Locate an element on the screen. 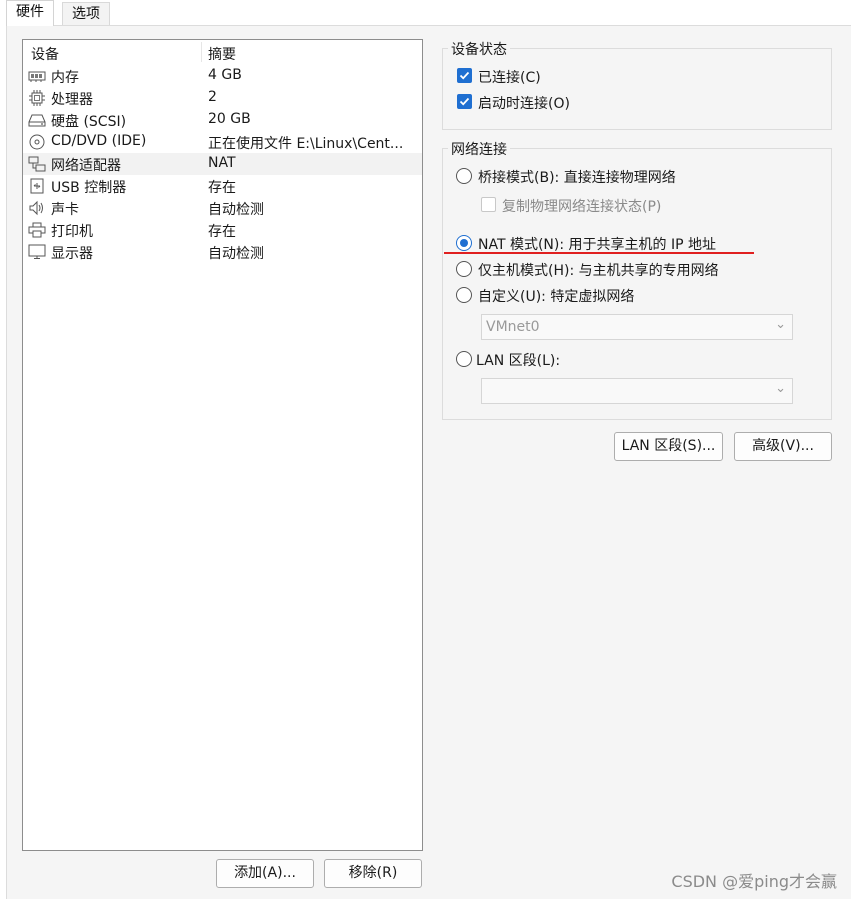  device-row-printer: 打印机 存在 is located at coordinates (222, 230).